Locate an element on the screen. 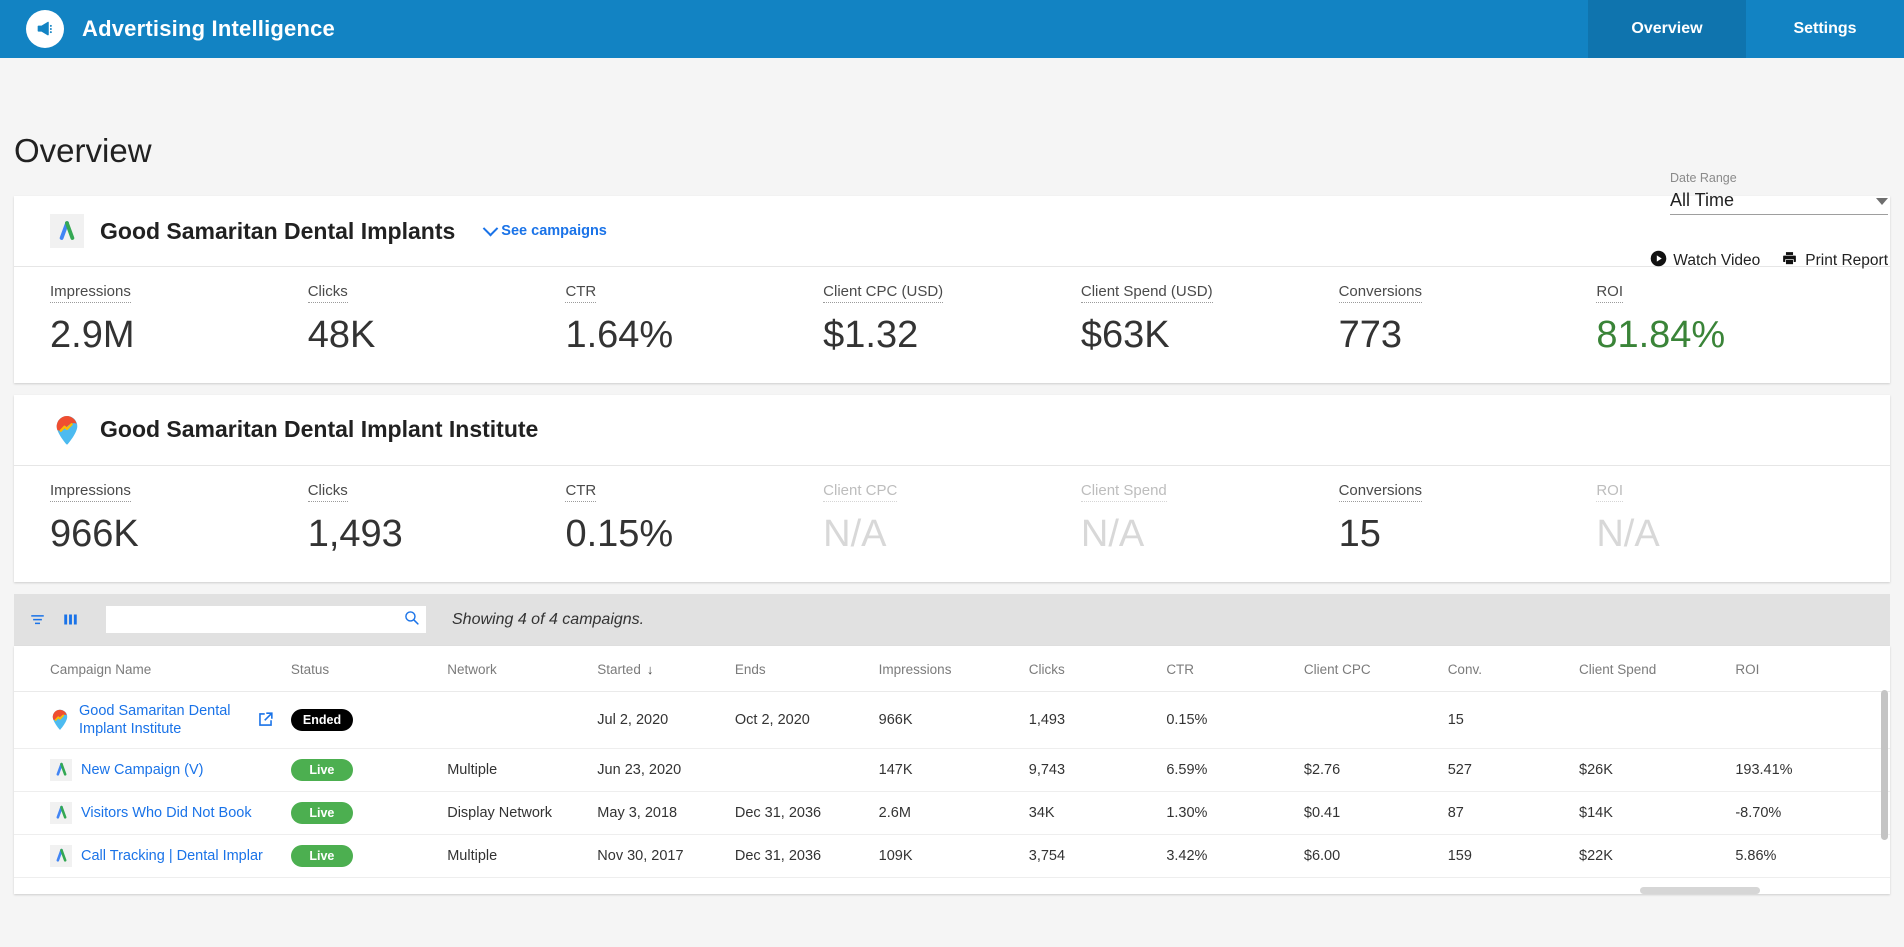 Image resolution: width=1904 pixels, height=947 pixels. cell-roi: 5.86% is located at coordinates (1808, 856).